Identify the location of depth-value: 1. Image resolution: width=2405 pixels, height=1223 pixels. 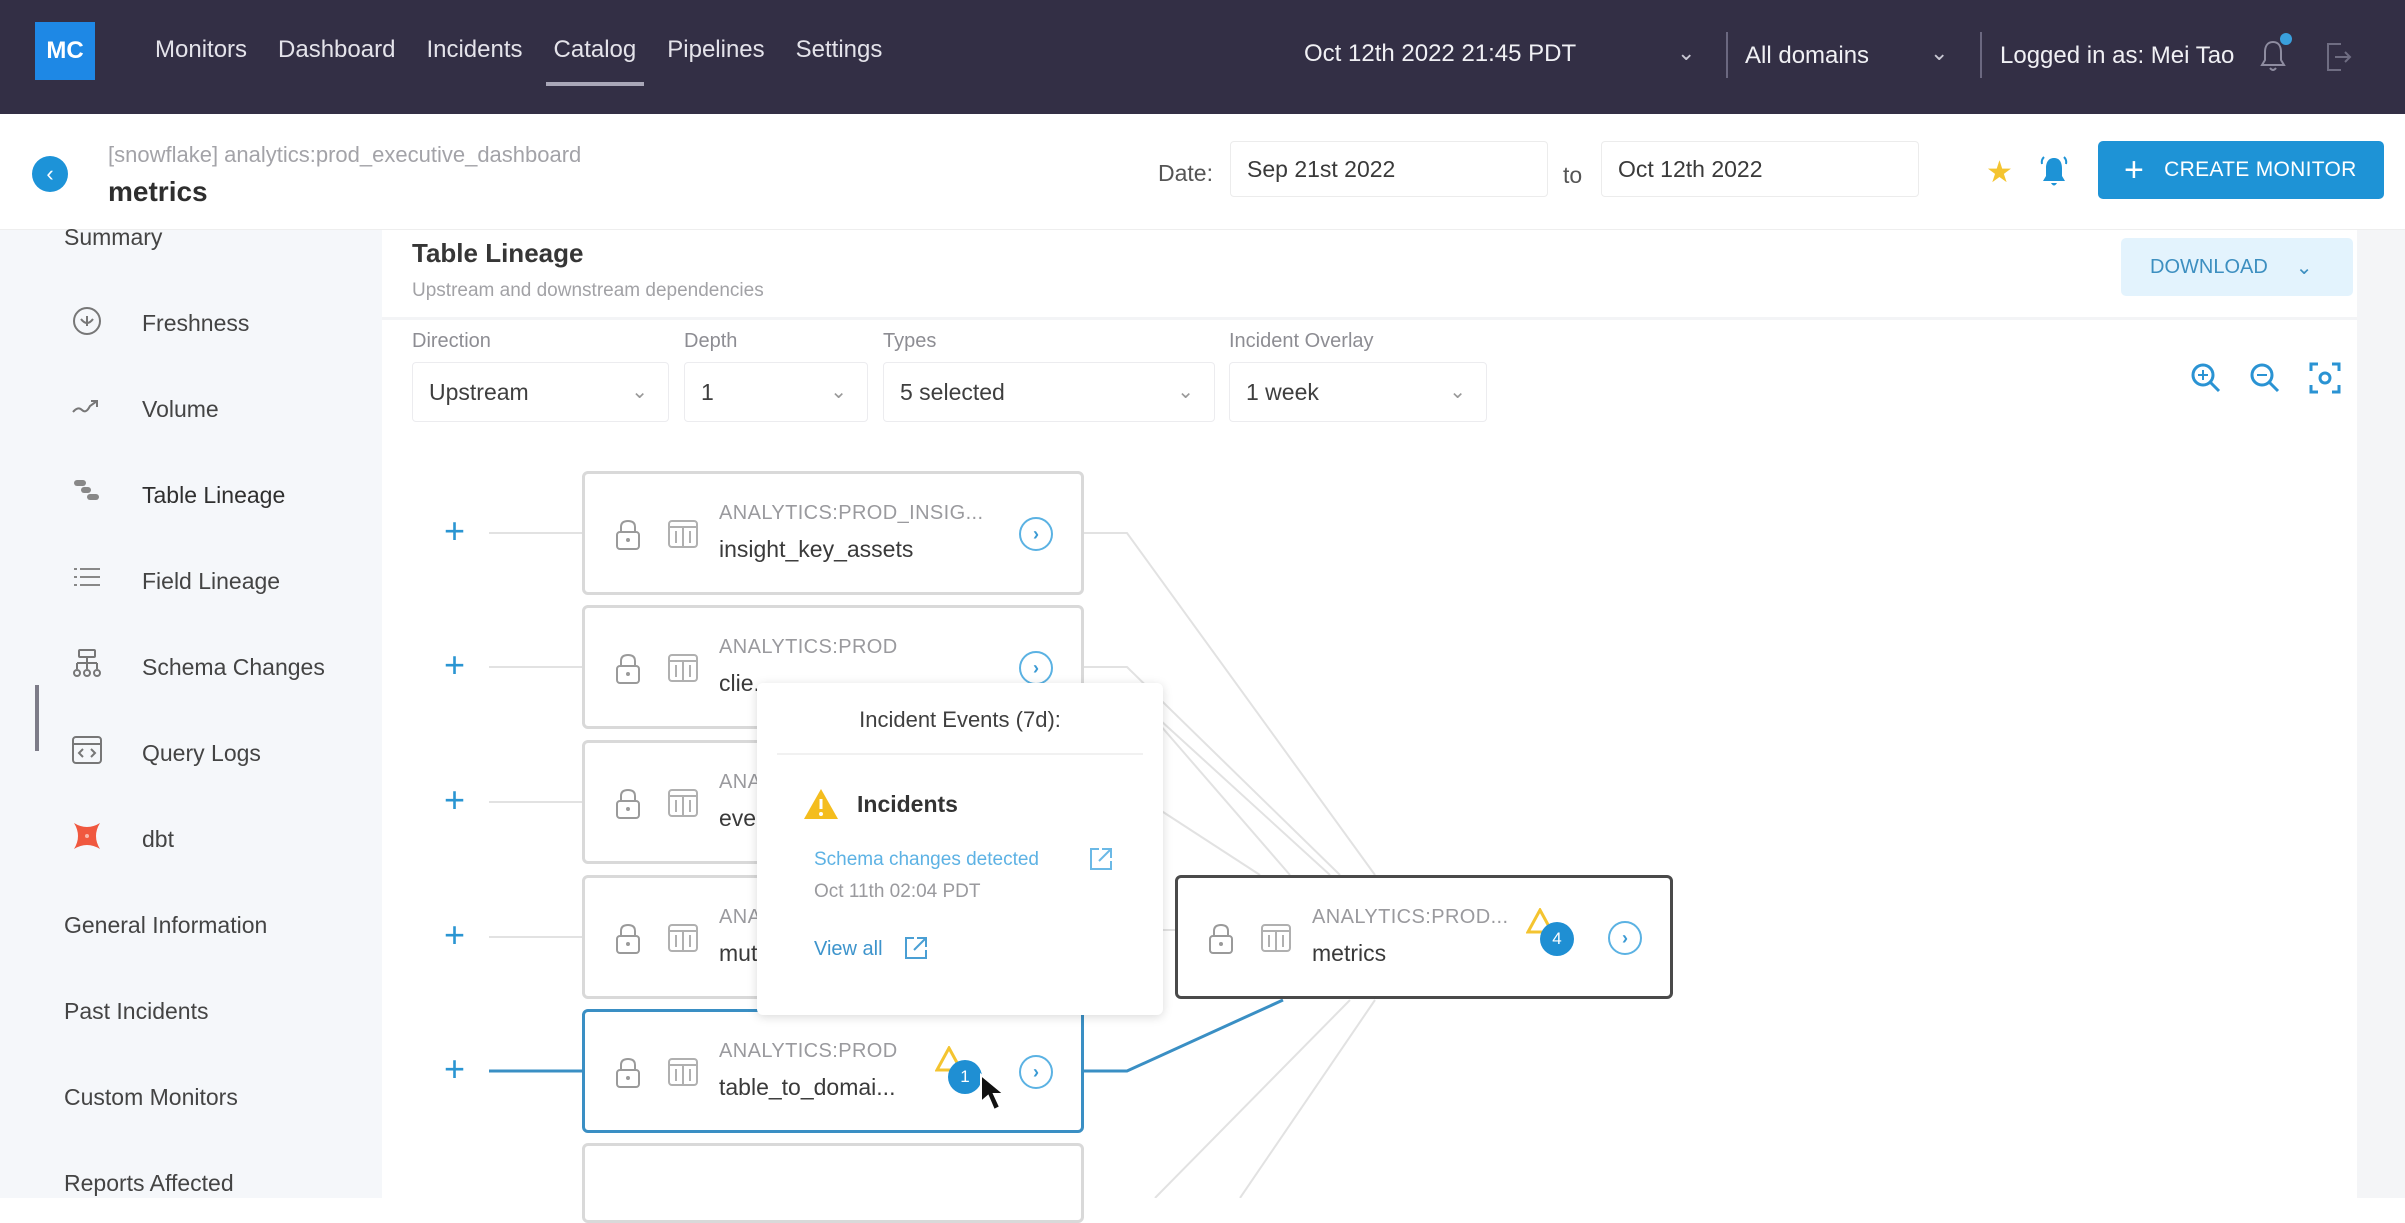
(707, 392).